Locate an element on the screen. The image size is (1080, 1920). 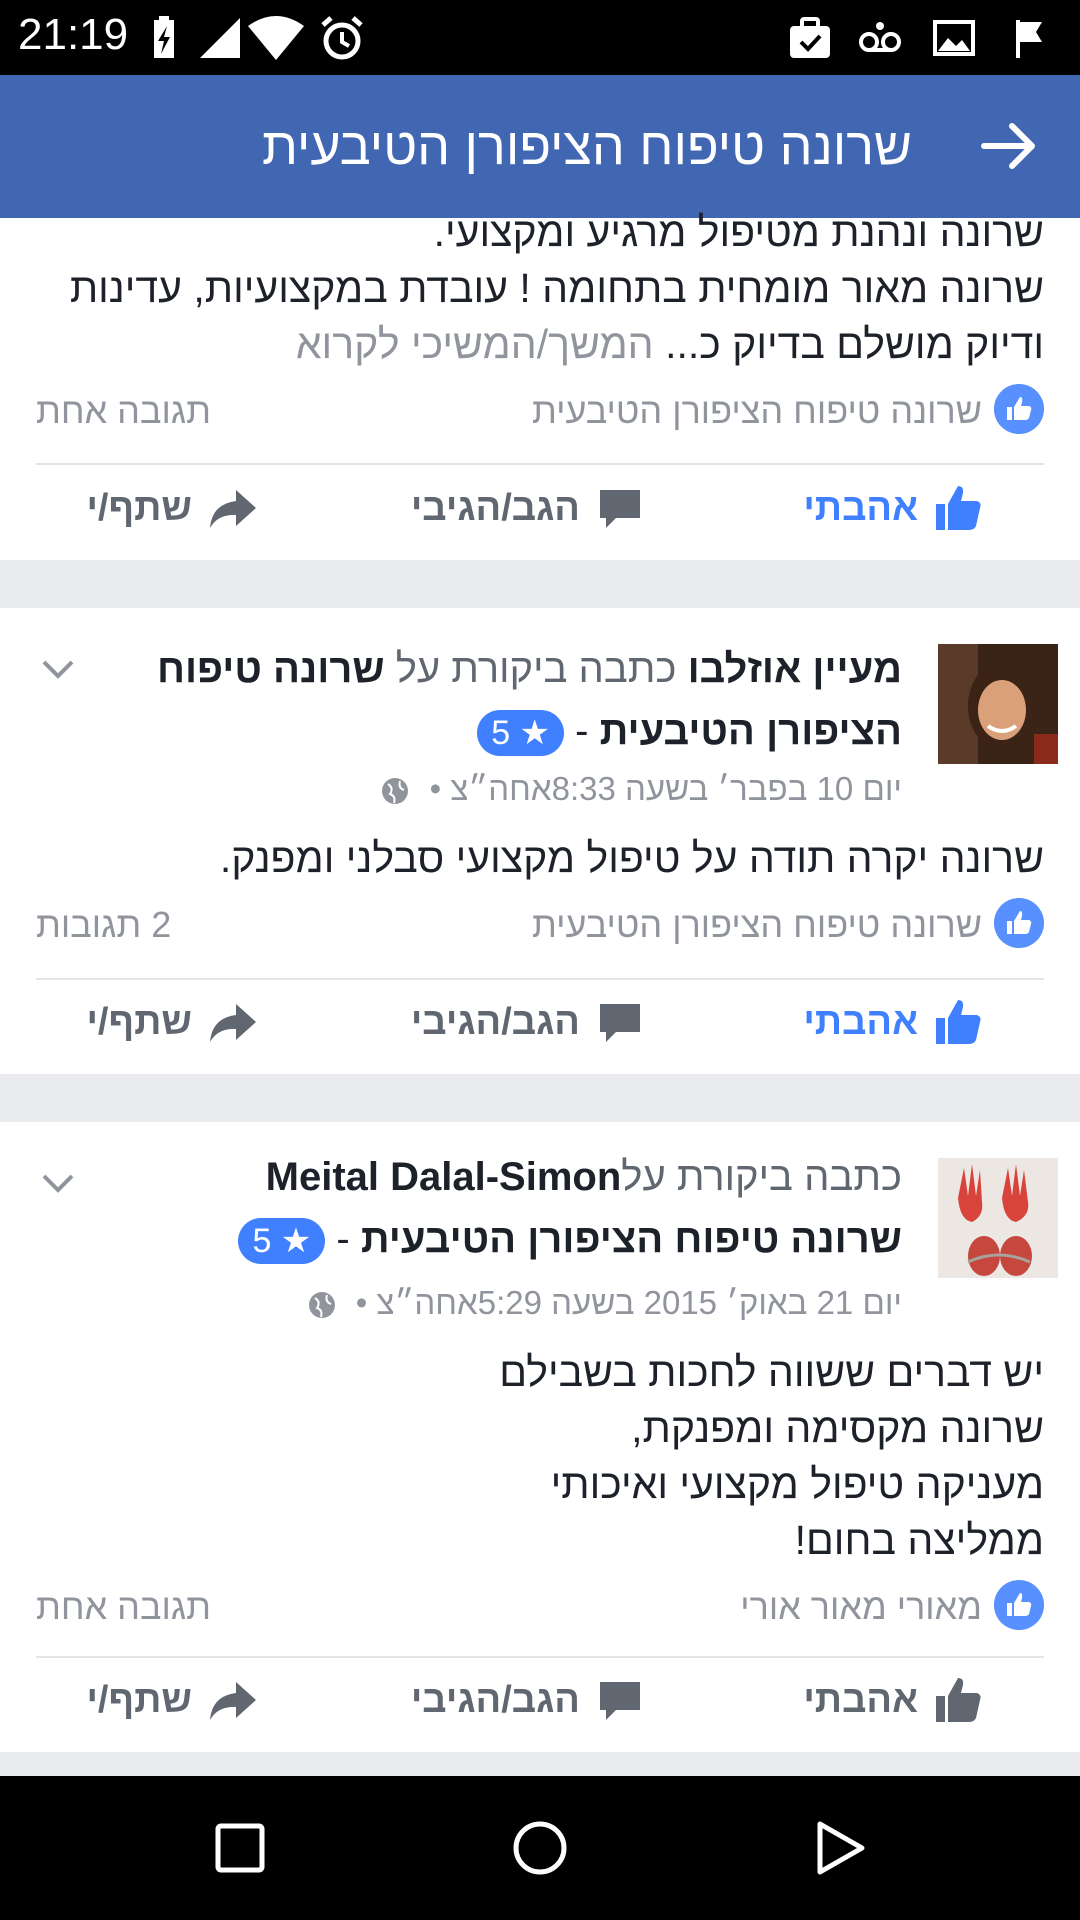
back-triangle-icon is located at coordinates (840, 1848).